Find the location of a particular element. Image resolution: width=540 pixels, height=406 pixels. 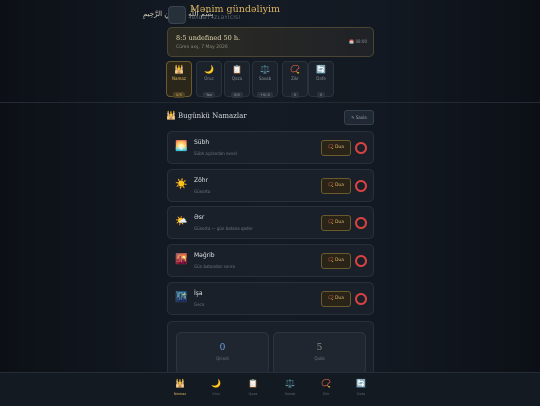

nav-item-defe: 🔄 Dəfə is located at coordinates (361, 387).